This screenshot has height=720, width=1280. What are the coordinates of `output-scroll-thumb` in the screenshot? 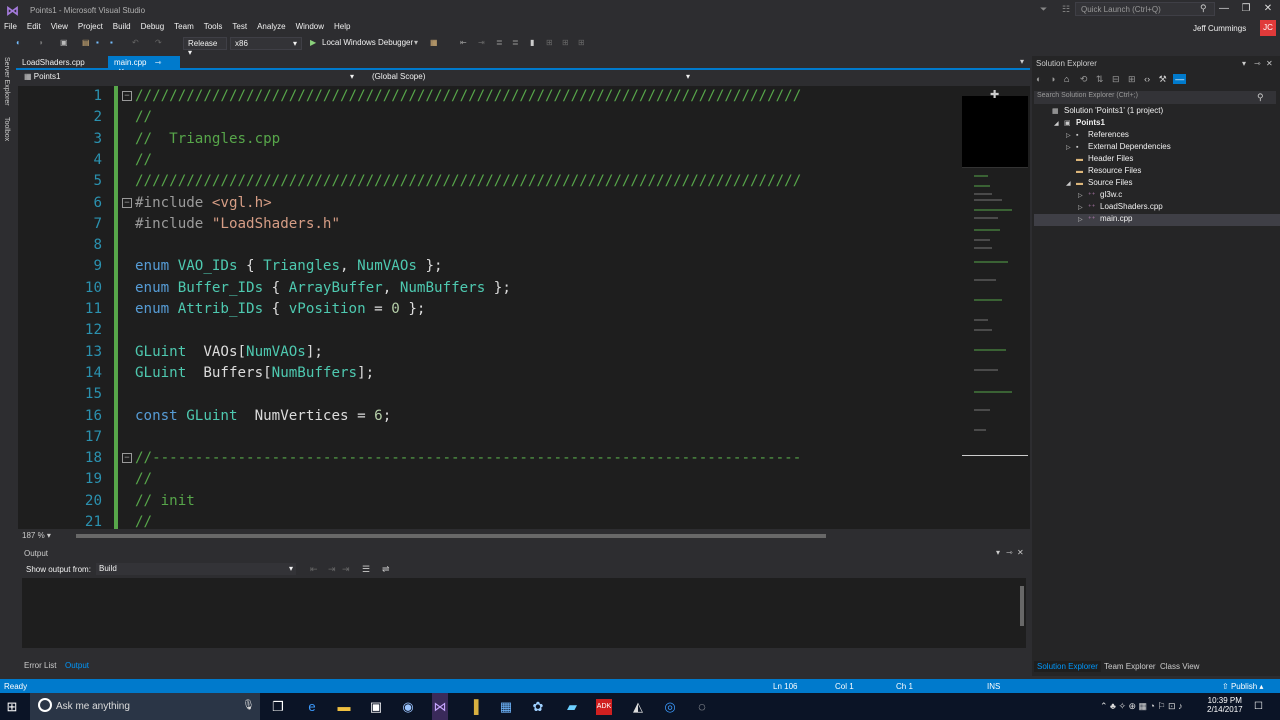 It's located at (1022, 606).